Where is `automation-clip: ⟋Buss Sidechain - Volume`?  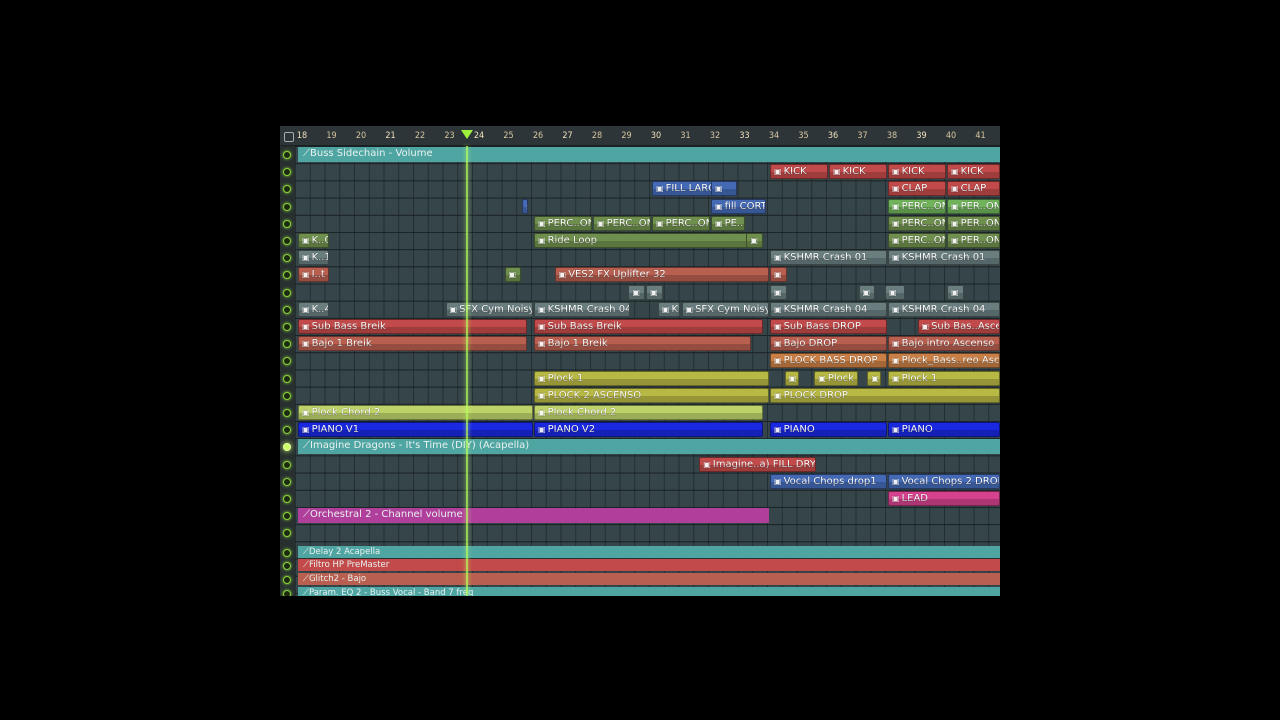 automation-clip: ⟋Buss Sidechain - Volume is located at coordinates (649, 154).